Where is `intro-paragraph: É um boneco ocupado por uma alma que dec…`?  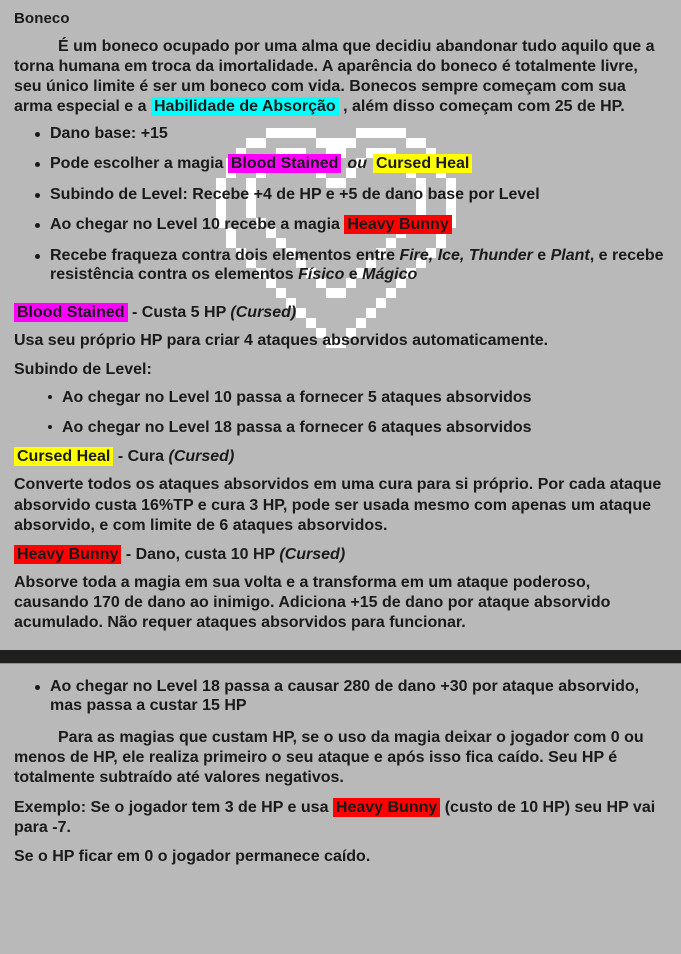 intro-paragraph: É um boneco ocupado por uma alma que dec… is located at coordinates (340, 77).